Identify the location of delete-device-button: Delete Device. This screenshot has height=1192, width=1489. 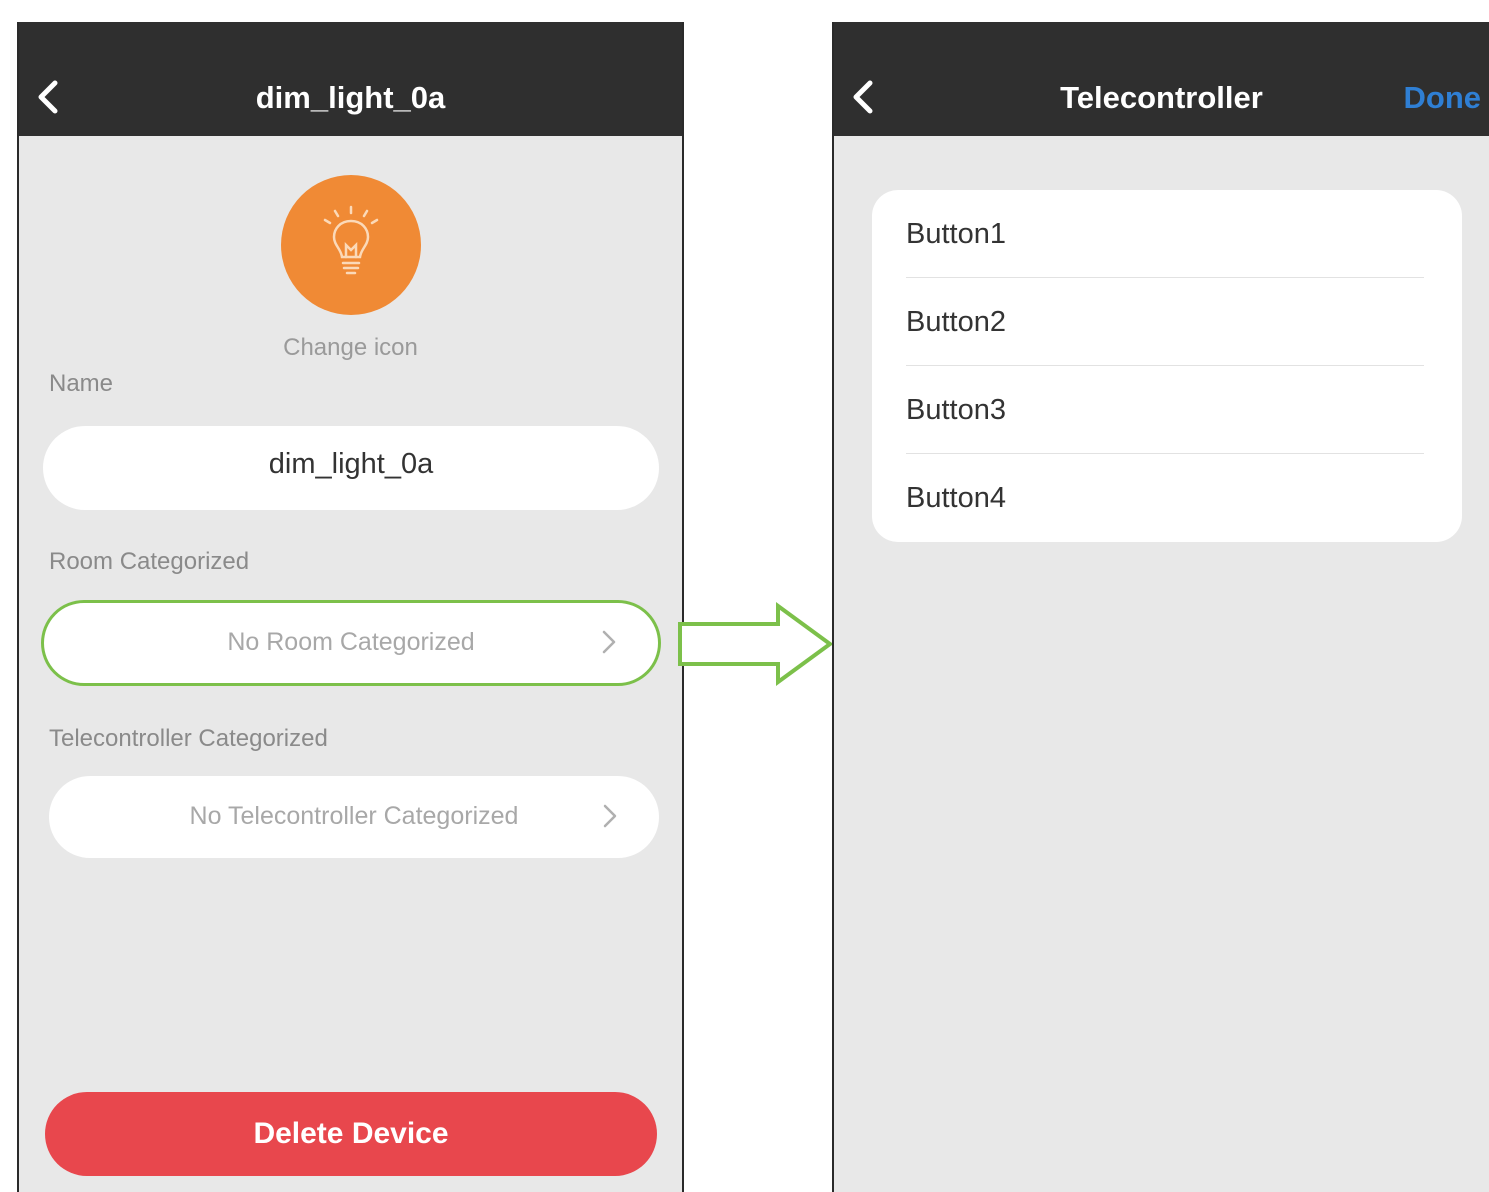
(351, 1134).